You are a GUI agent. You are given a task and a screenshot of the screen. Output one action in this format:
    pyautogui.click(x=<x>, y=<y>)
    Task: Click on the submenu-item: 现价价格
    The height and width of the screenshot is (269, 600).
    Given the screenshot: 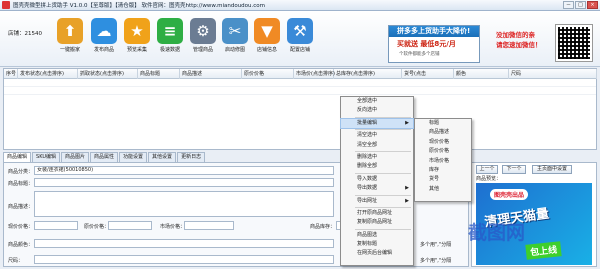 What is the action you would take?
    pyautogui.click(x=443, y=142)
    